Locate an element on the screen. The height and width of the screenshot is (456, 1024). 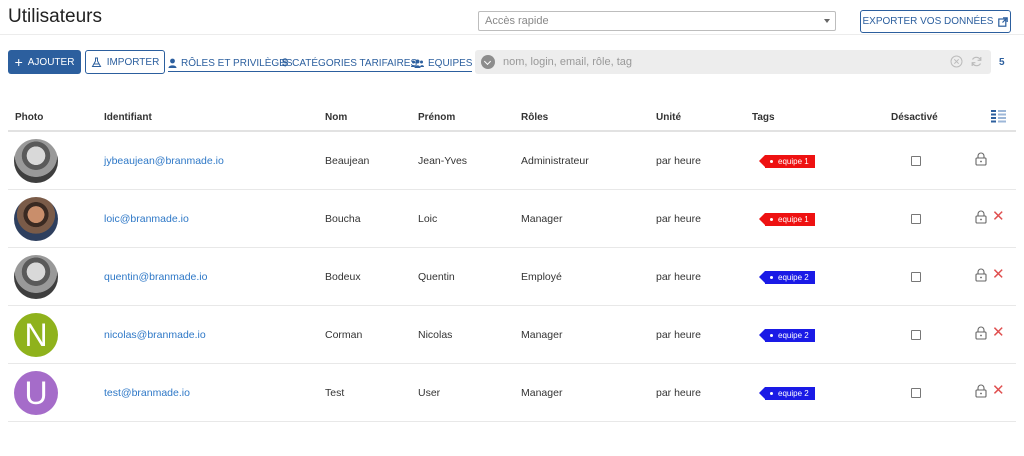
export-data-button: EXPORTER VOS DONNÉES is located at coordinates (935, 21).